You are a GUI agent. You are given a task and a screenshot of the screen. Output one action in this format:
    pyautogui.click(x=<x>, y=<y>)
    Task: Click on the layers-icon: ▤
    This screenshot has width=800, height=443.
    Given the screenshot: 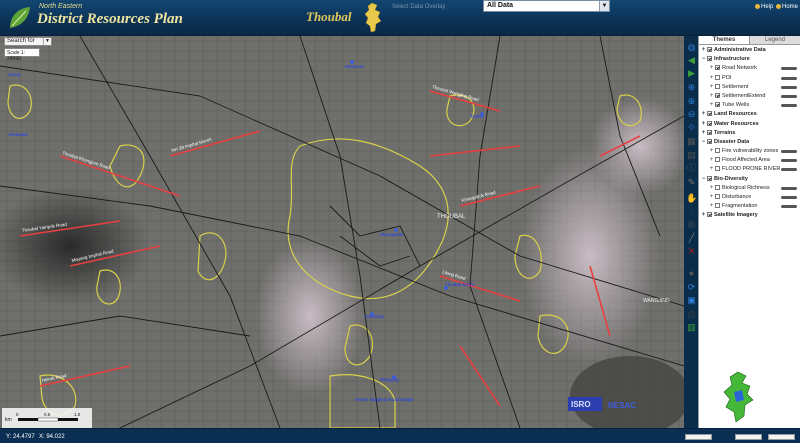 What is the action you would take?
    pyautogui.click(x=691, y=155)
    